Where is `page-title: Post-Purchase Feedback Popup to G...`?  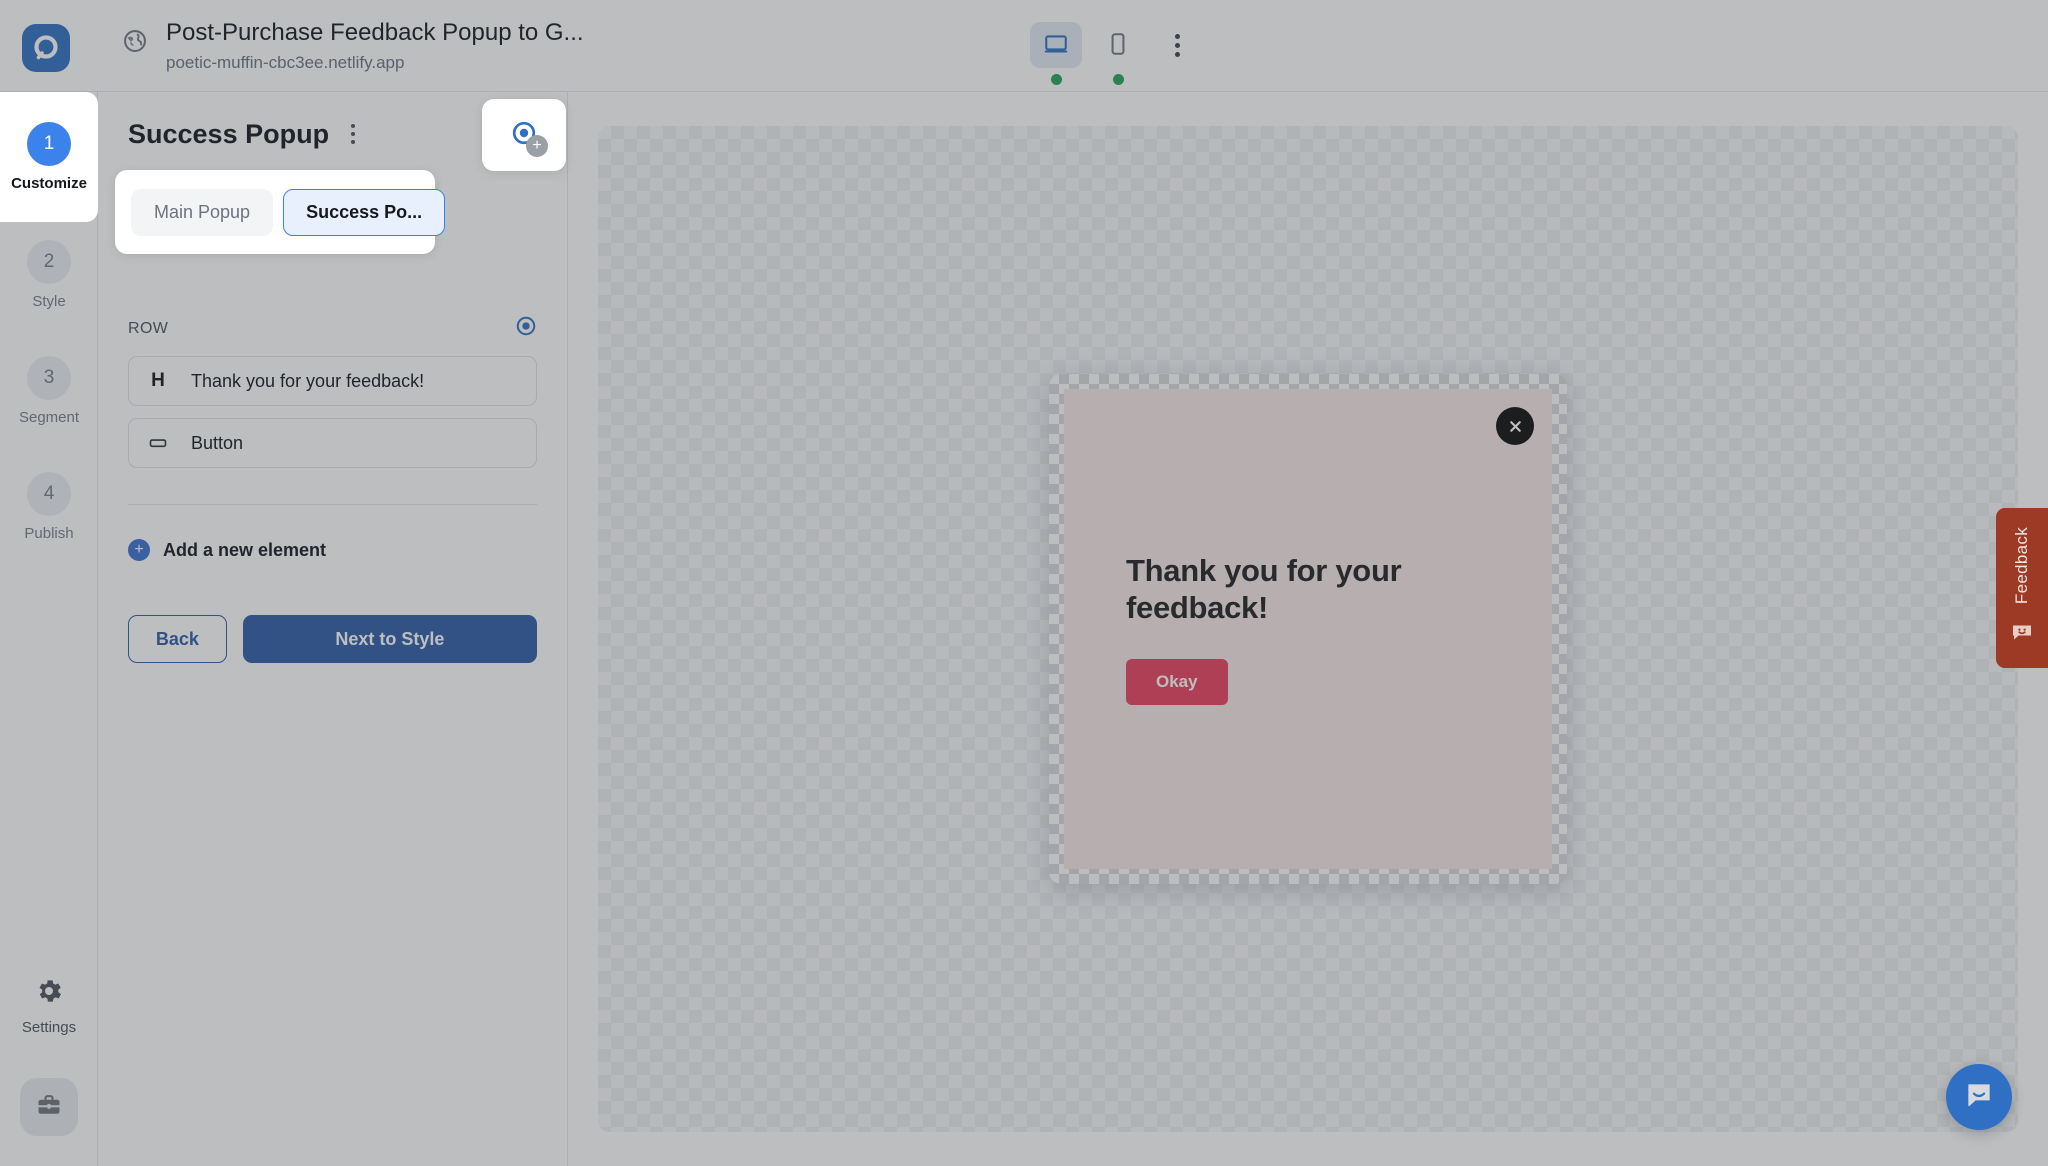
page-title: Post-Purchase Feedback Popup to G... is located at coordinates (375, 32).